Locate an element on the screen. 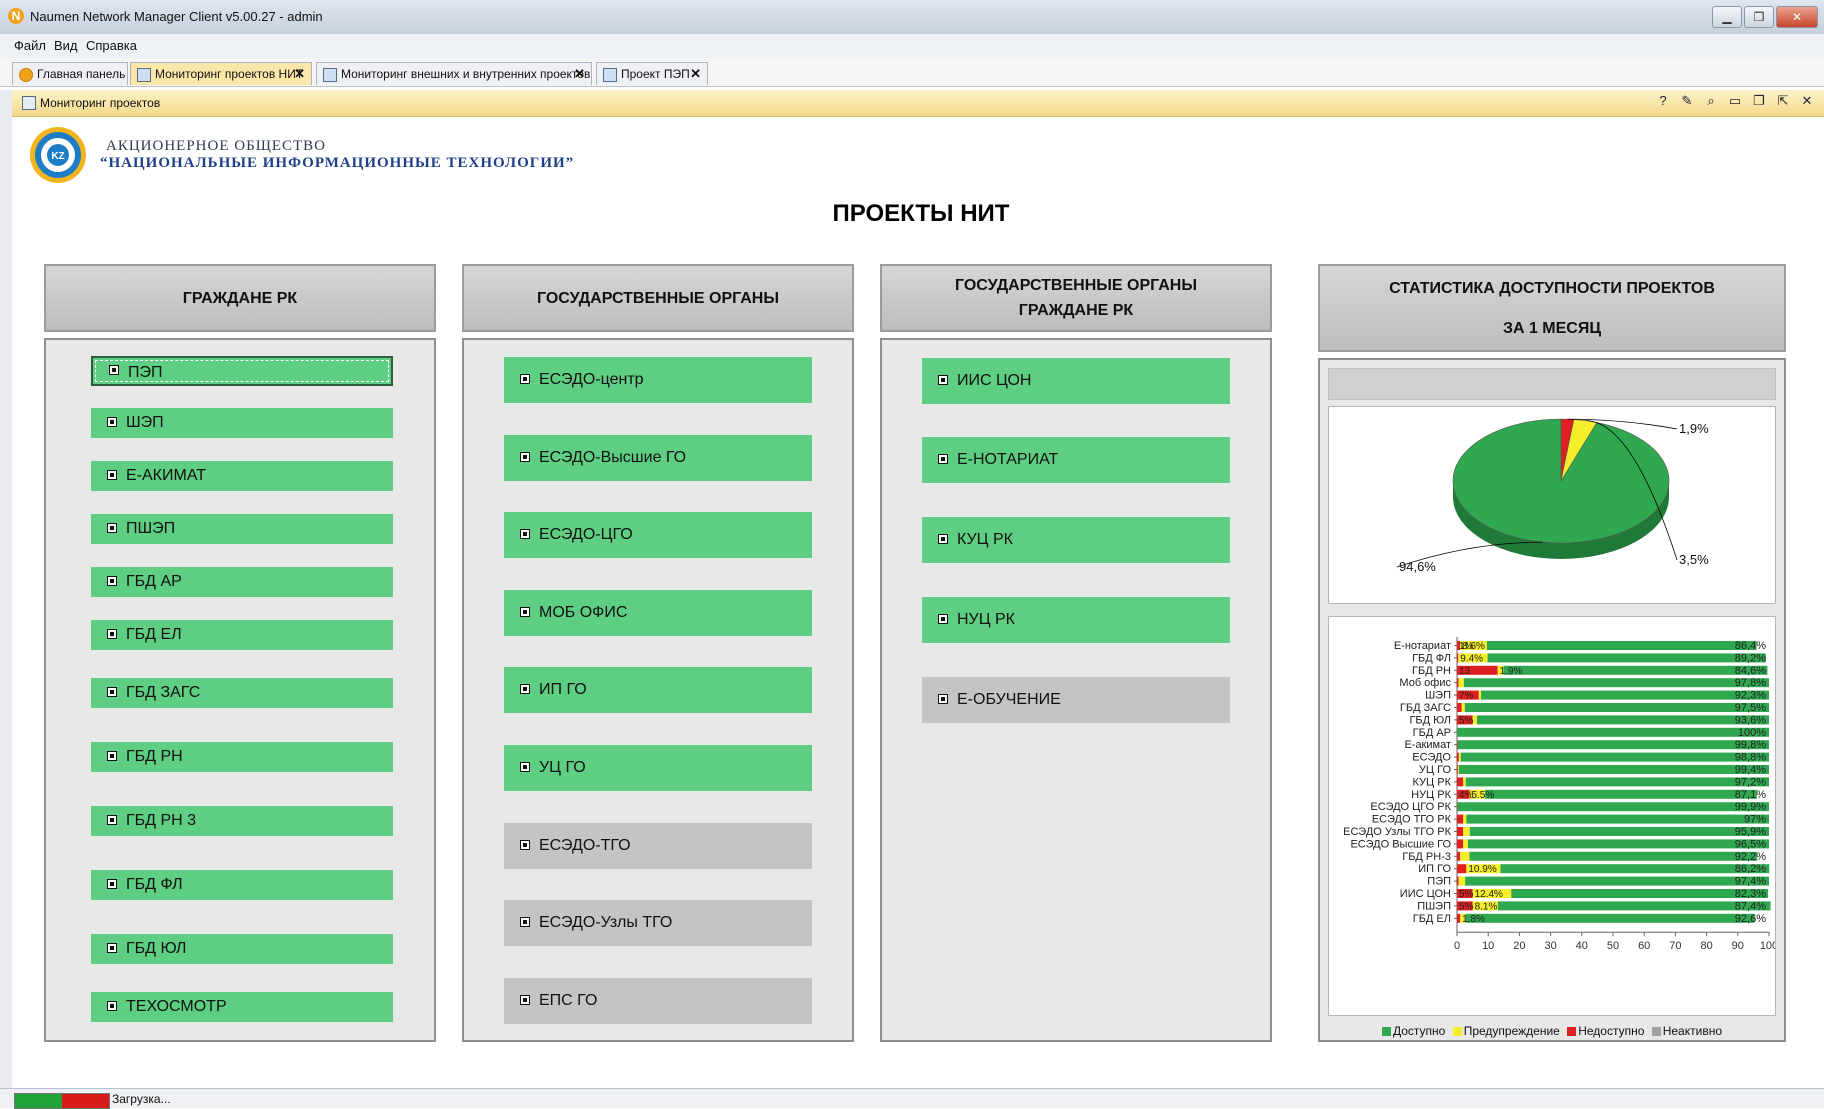  project-iis-con: ИИС ЦОН is located at coordinates (1076, 381).